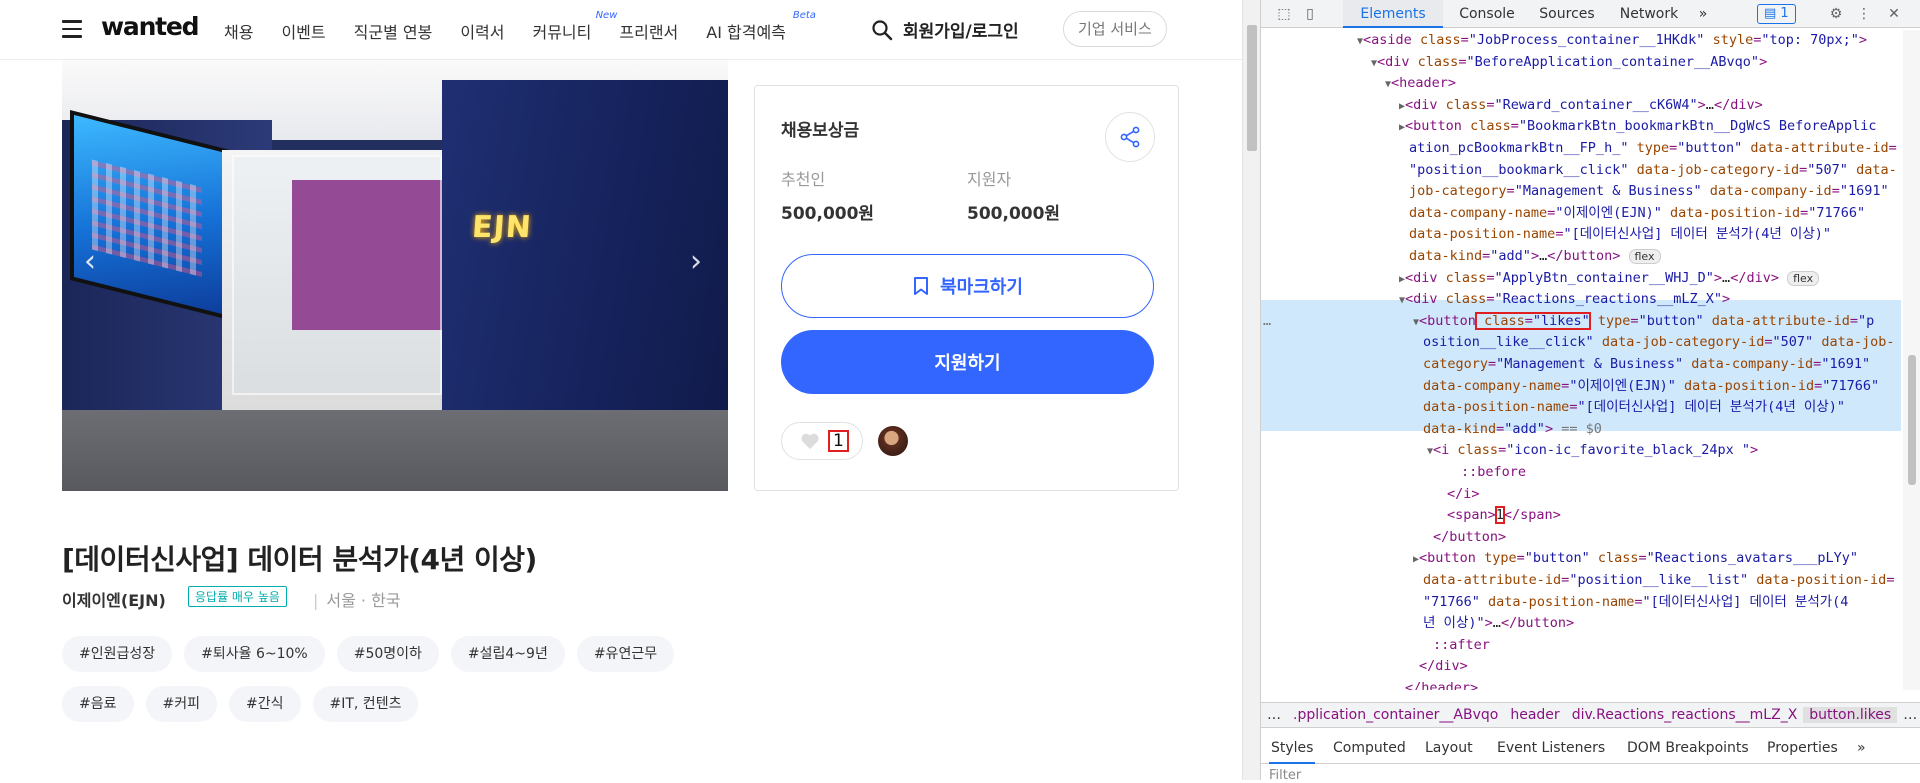  Describe the element at coordinates (1685, 715) in the screenshot. I see `breadcrumb-item: div.Reactions_reactions__mLZ_X` at that location.